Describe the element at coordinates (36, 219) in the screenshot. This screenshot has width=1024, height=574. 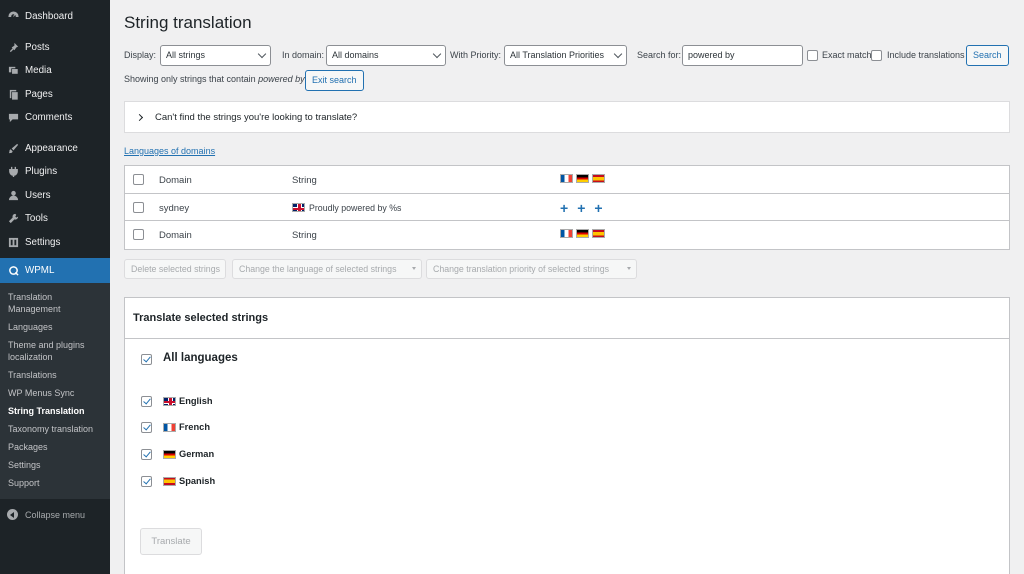
I see `menu-label: Tools` at that location.